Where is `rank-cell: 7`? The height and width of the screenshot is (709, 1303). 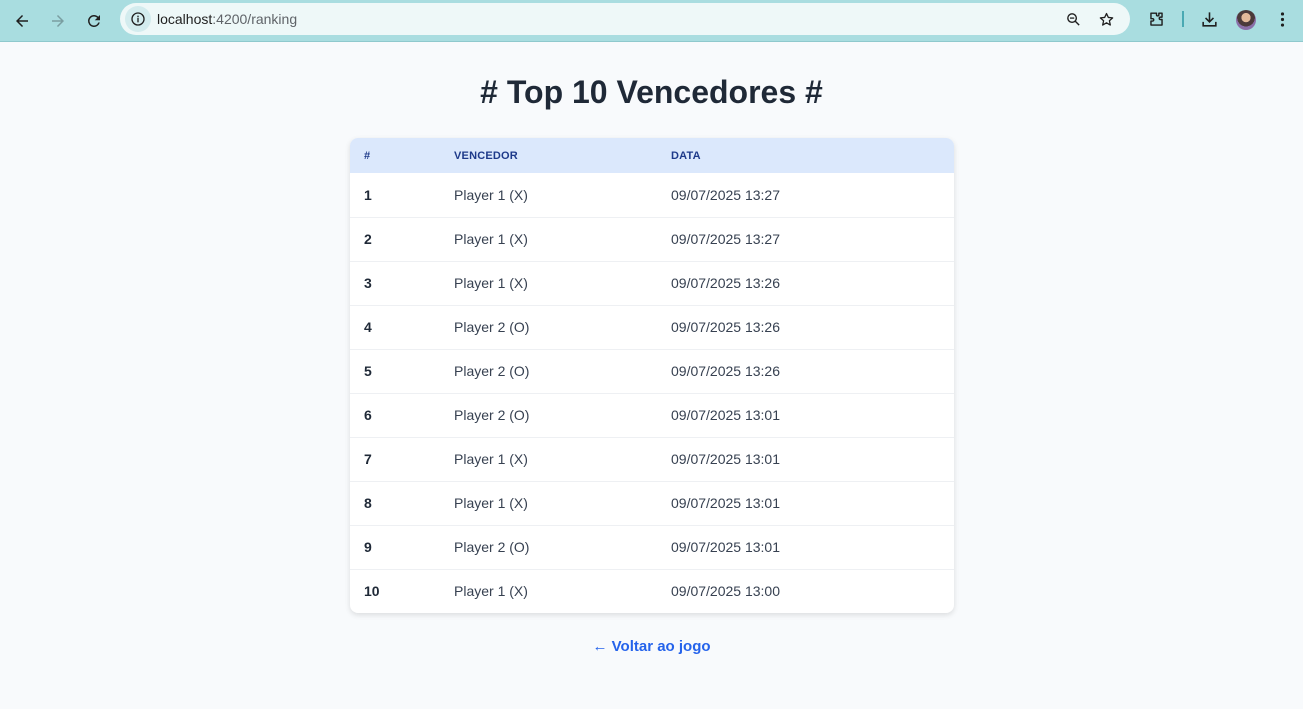
rank-cell: 7 is located at coordinates (368, 459).